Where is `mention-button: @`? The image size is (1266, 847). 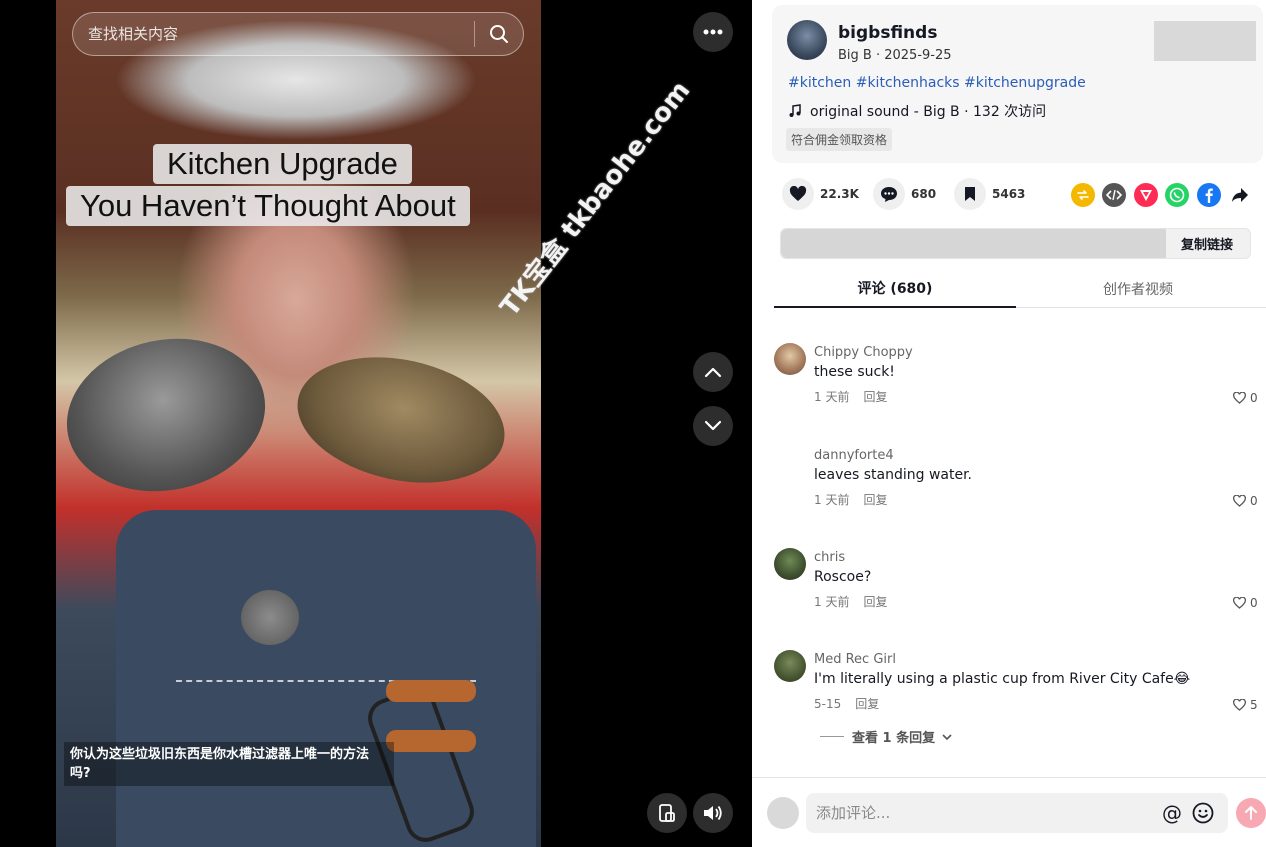 mention-button: @ is located at coordinates (1172, 813).